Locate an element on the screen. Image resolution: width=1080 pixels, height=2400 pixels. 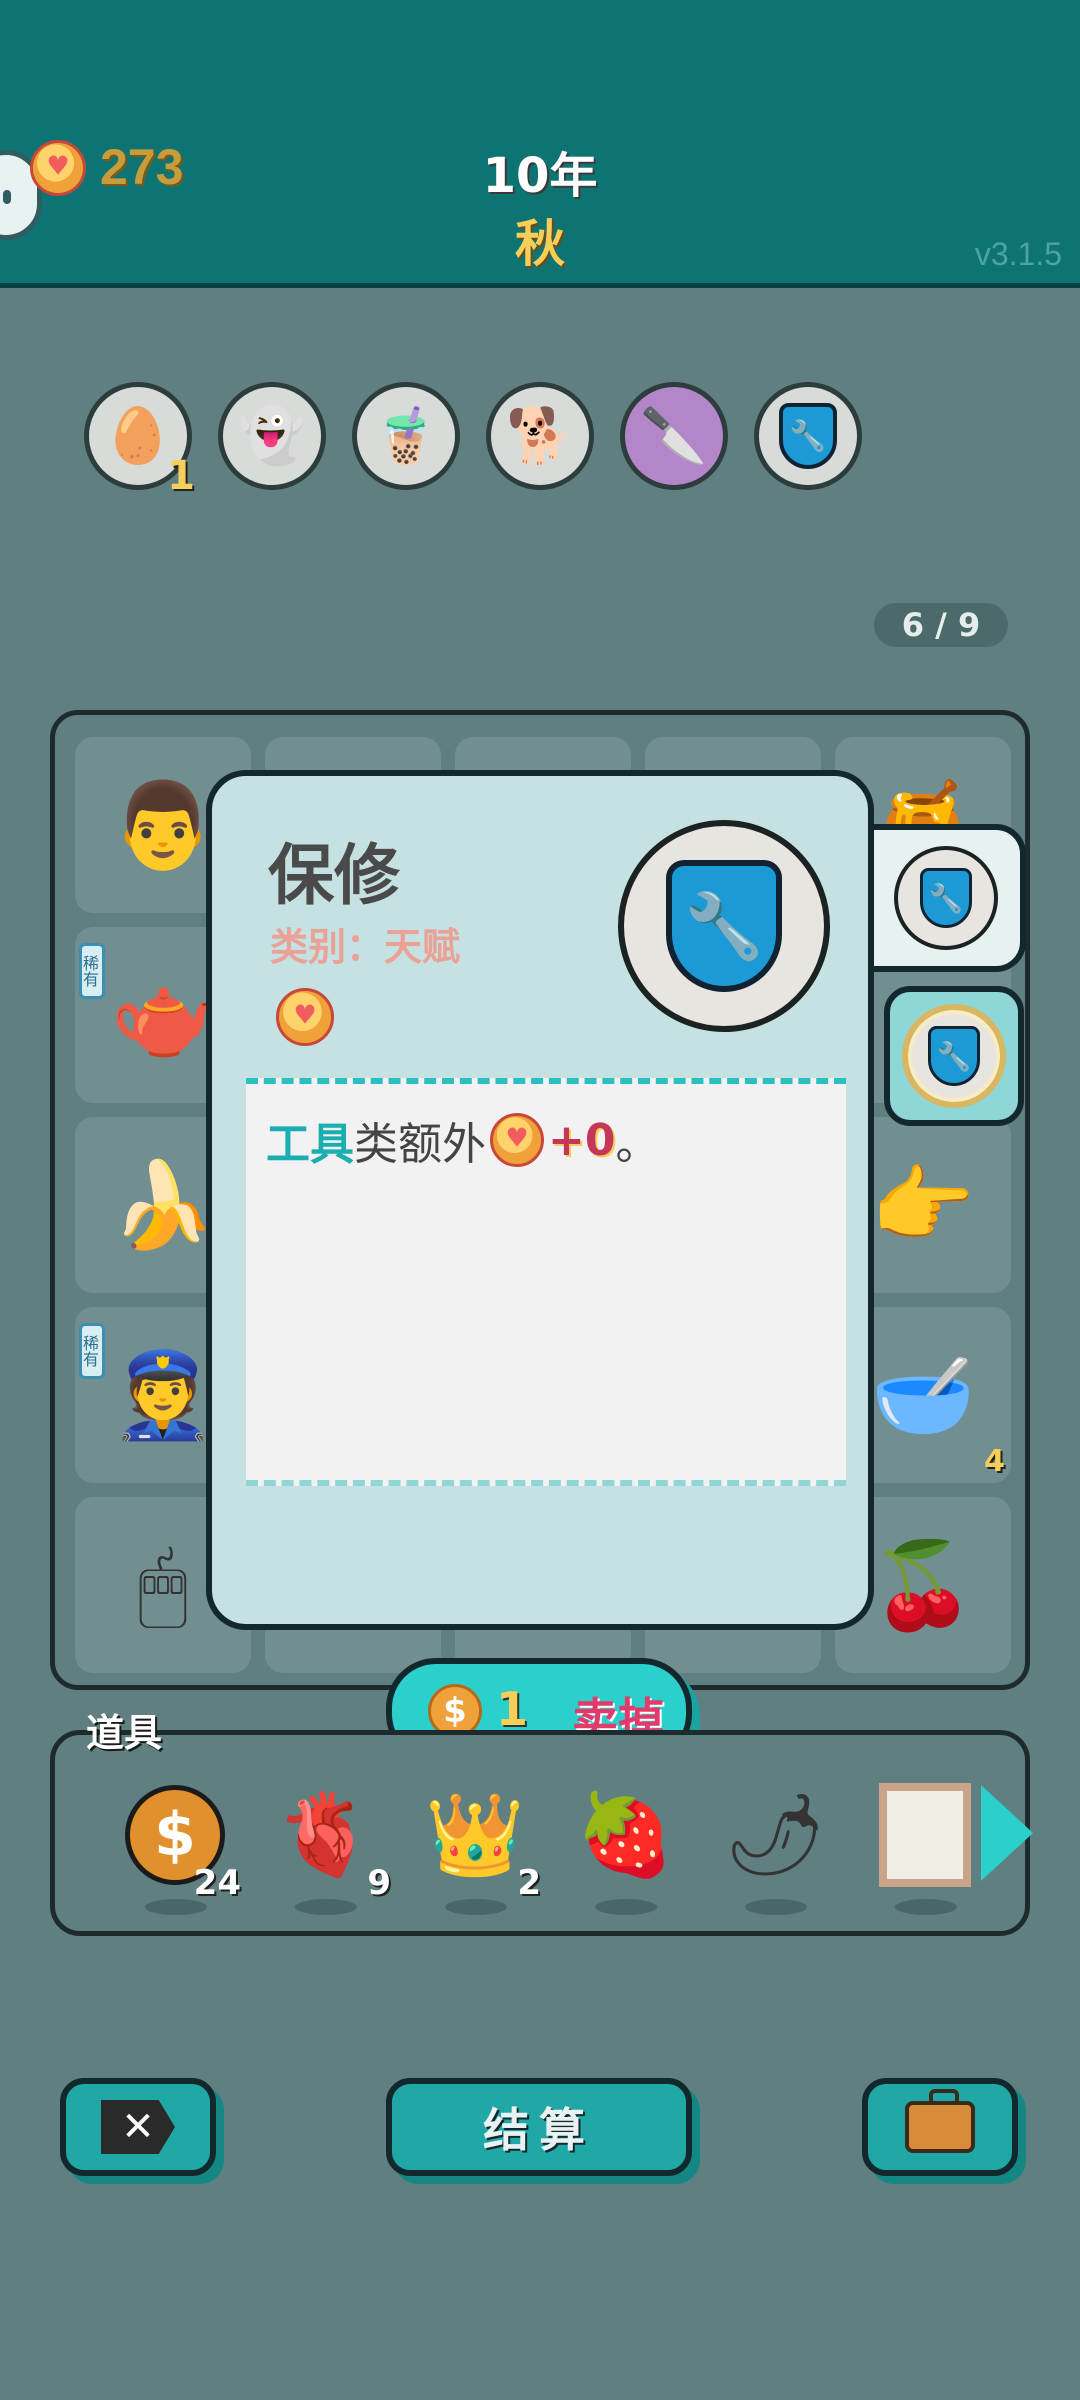
bubble-tea-icon: 🧋 is located at coordinates (406, 435).